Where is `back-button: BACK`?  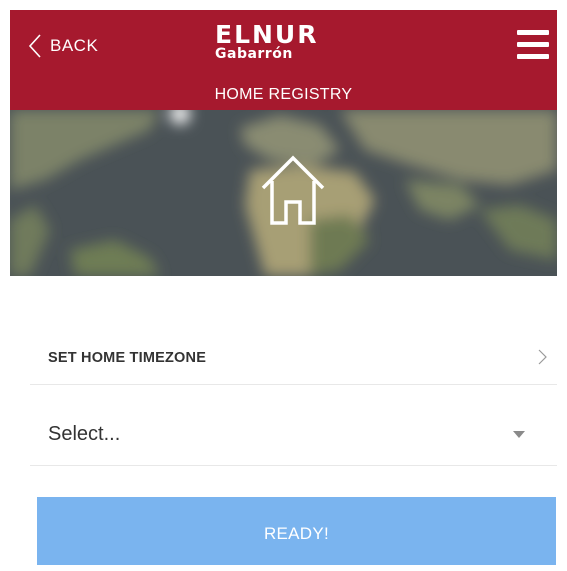 back-button: BACK is located at coordinates (63, 46).